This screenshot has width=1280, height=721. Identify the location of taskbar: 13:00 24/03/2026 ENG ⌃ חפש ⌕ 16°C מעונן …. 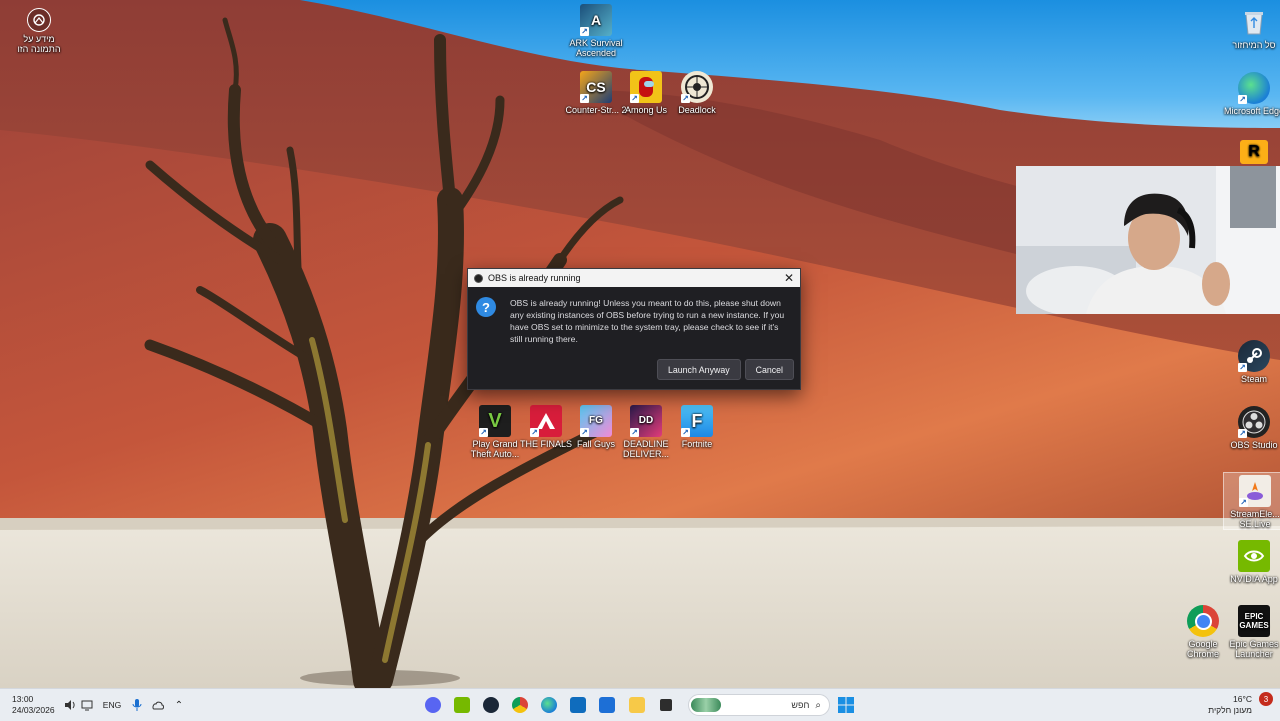
(640, 704).